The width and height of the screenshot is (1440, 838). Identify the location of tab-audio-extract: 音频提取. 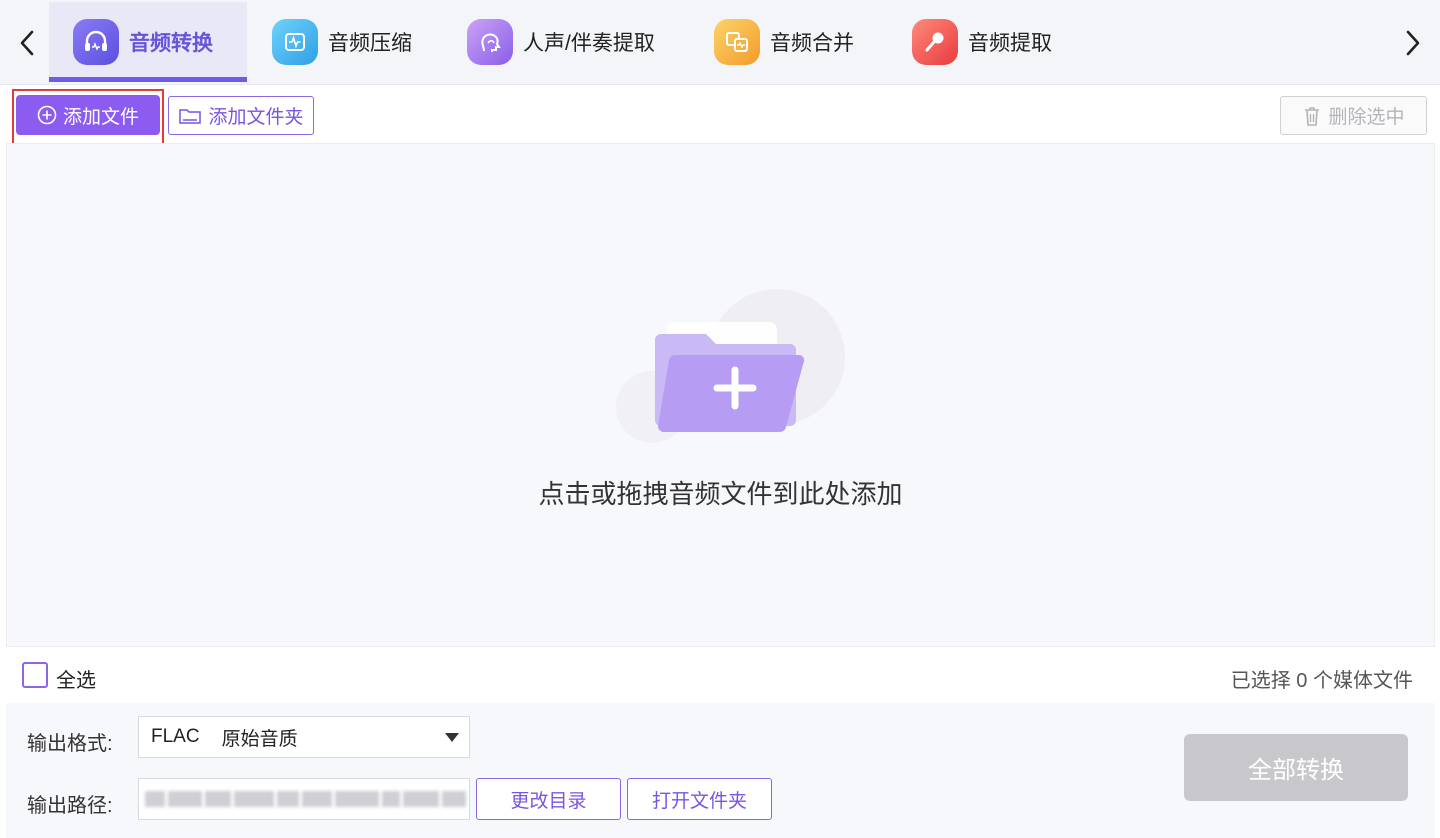
(983, 42).